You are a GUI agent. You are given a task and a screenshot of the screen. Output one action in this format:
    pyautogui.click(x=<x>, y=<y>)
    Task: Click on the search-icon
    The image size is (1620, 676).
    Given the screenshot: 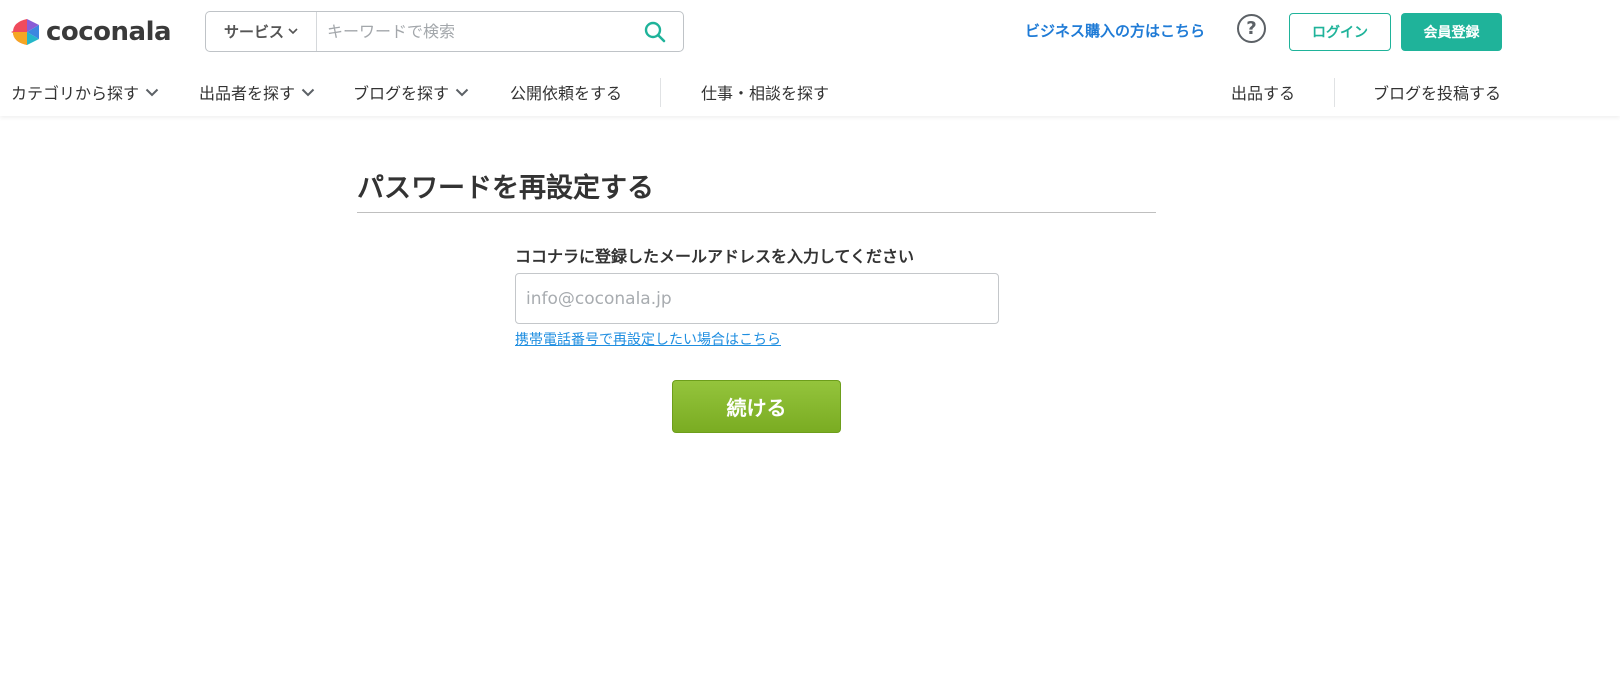 What is the action you would take?
    pyautogui.click(x=655, y=31)
    